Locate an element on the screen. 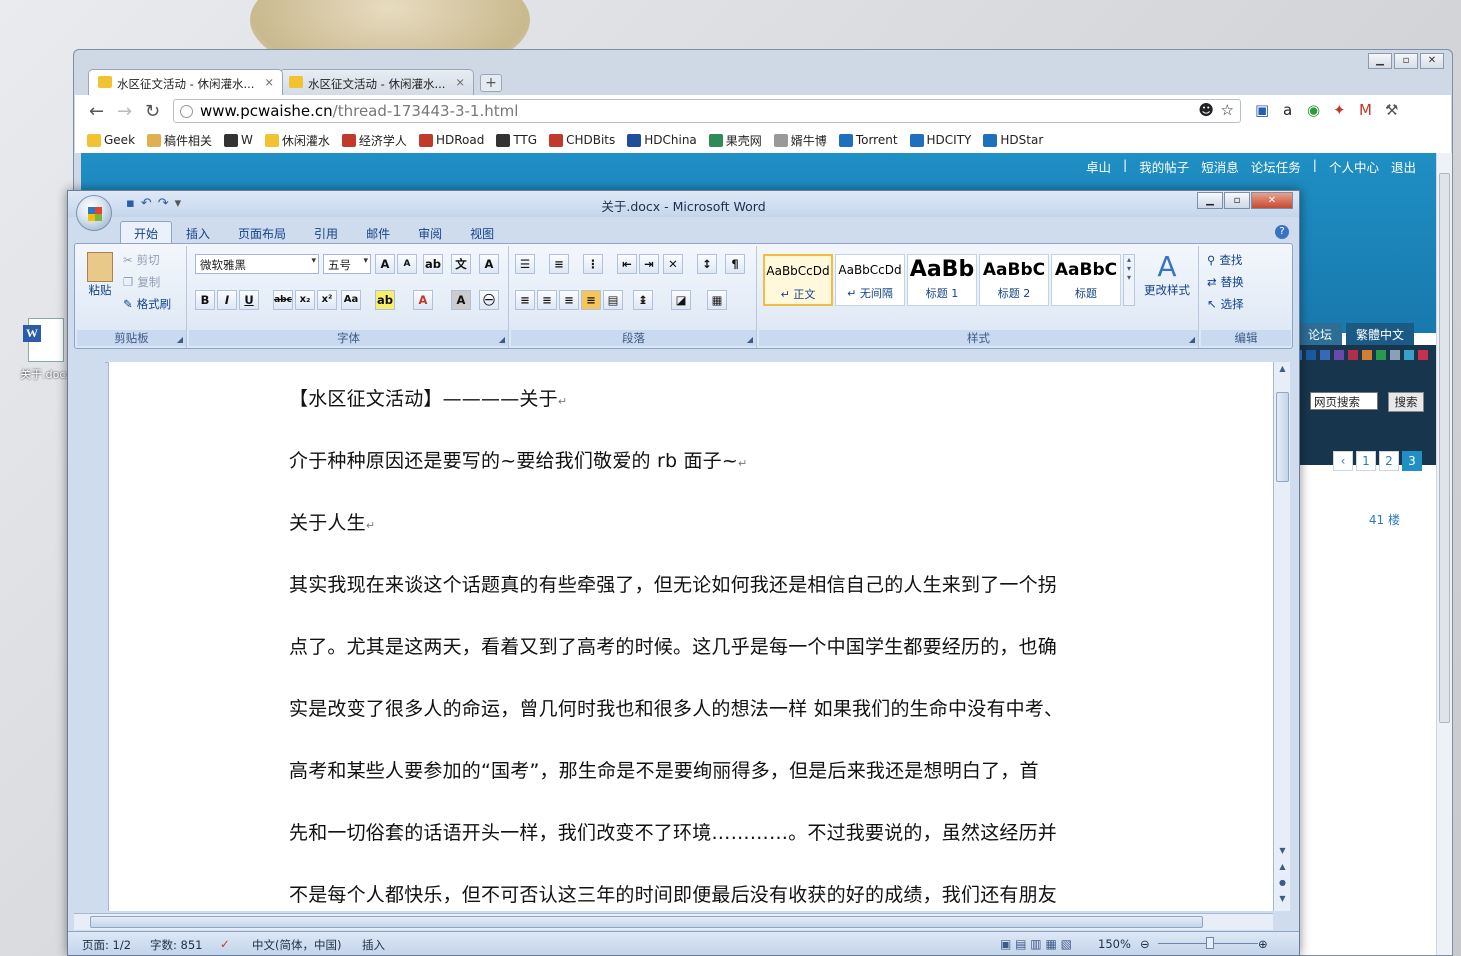 The width and height of the screenshot is (1461, 956). sort-icon: ↕ is located at coordinates (707, 264).